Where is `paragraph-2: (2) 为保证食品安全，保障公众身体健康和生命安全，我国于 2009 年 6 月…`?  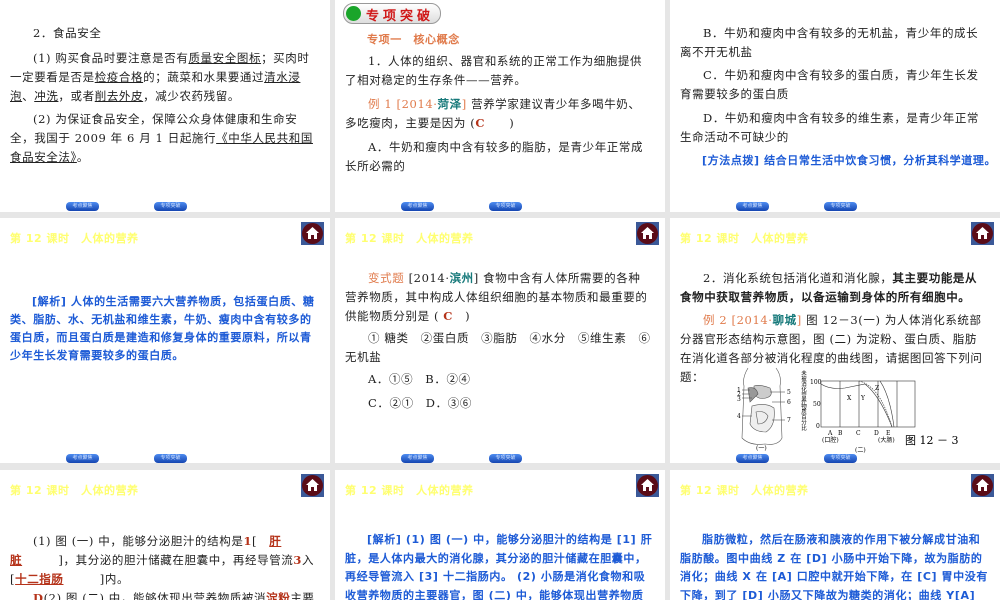 paragraph-2: (2) 为保证食品安全，保障公众身体健康和生命安全，我国于 2009 年 6 月… is located at coordinates (163, 138).